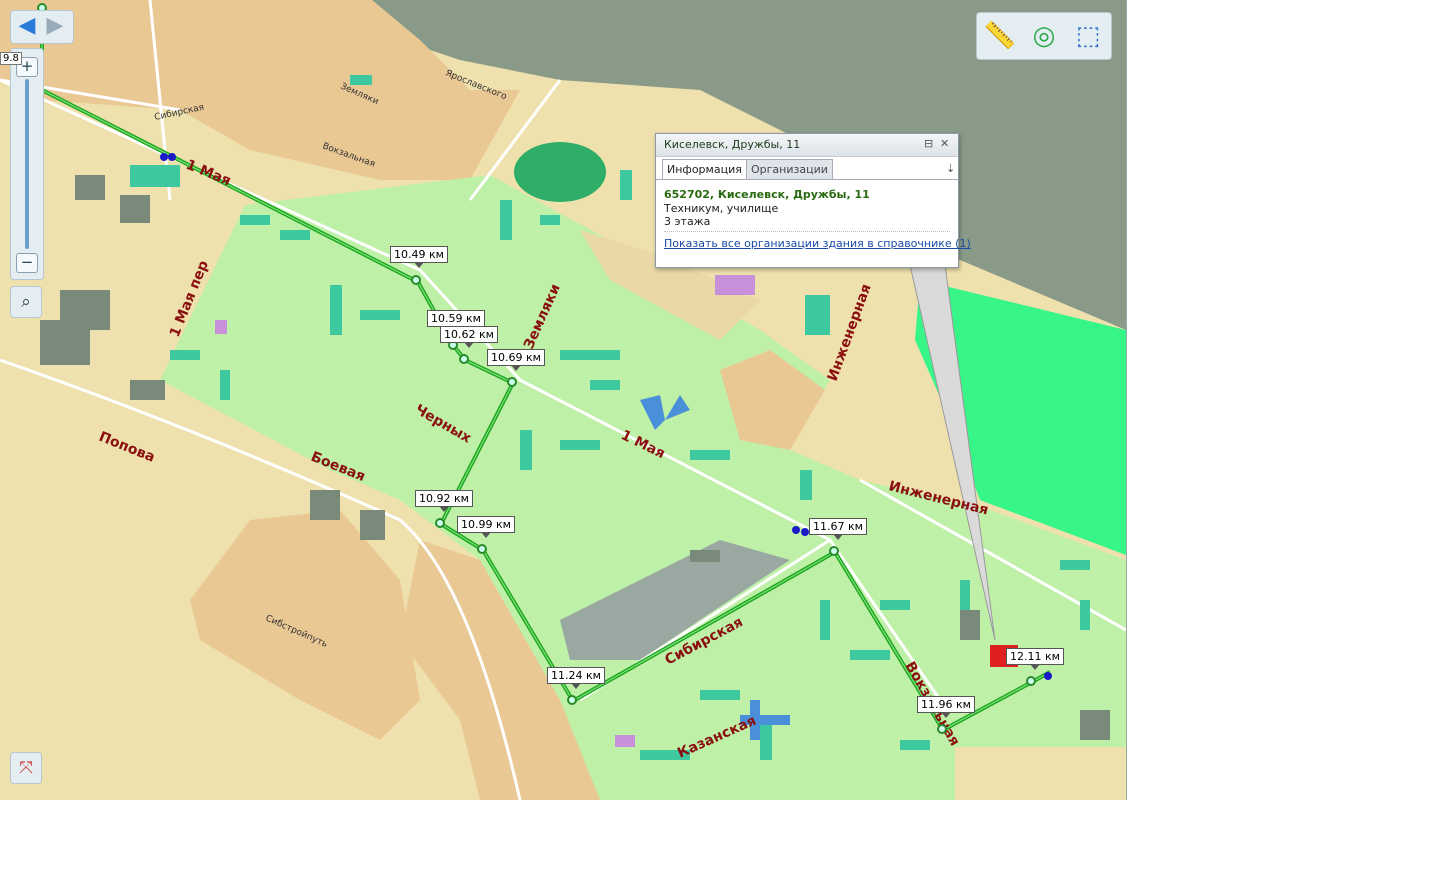 The height and width of the screenshot is (874, 1440). I want to click on popup-header: Киселевск, Дружбы, 11 ⊟ ✕, so click(807, 145).